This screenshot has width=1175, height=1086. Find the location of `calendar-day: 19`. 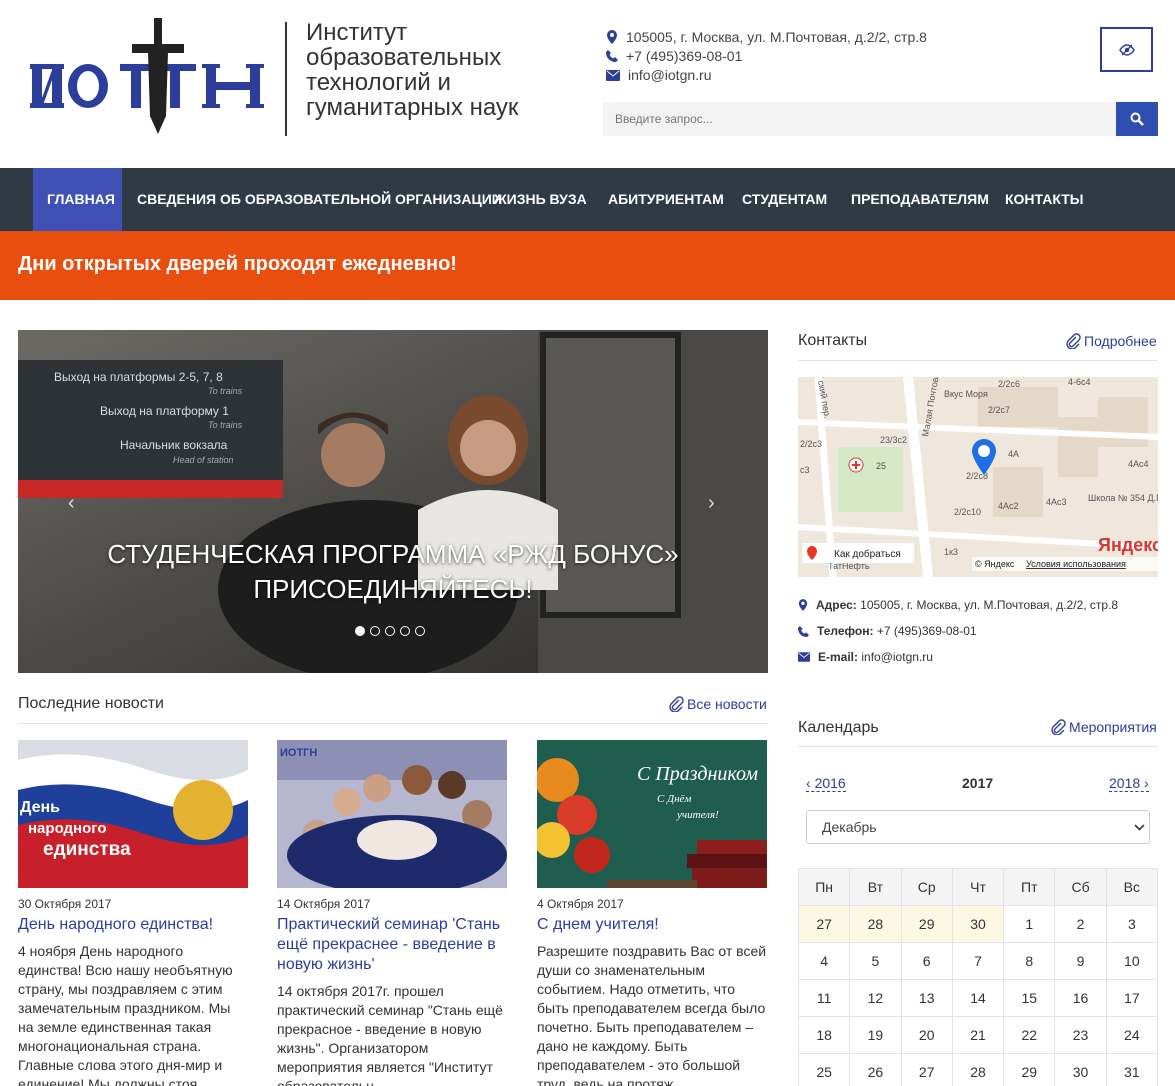

calendar-day: 19 is located at coordinates (875, 1035).